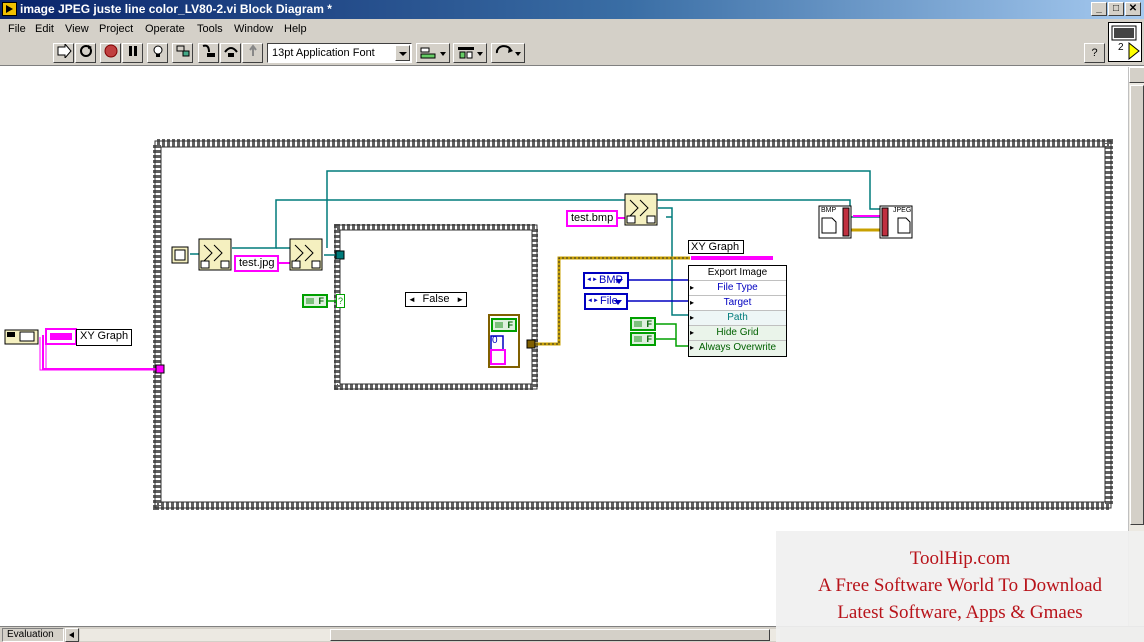  What do you see at coordinates (504, 325) in the screenshot?
I see `boolean-constant-cluster: F` at bounding box center [504, 325].